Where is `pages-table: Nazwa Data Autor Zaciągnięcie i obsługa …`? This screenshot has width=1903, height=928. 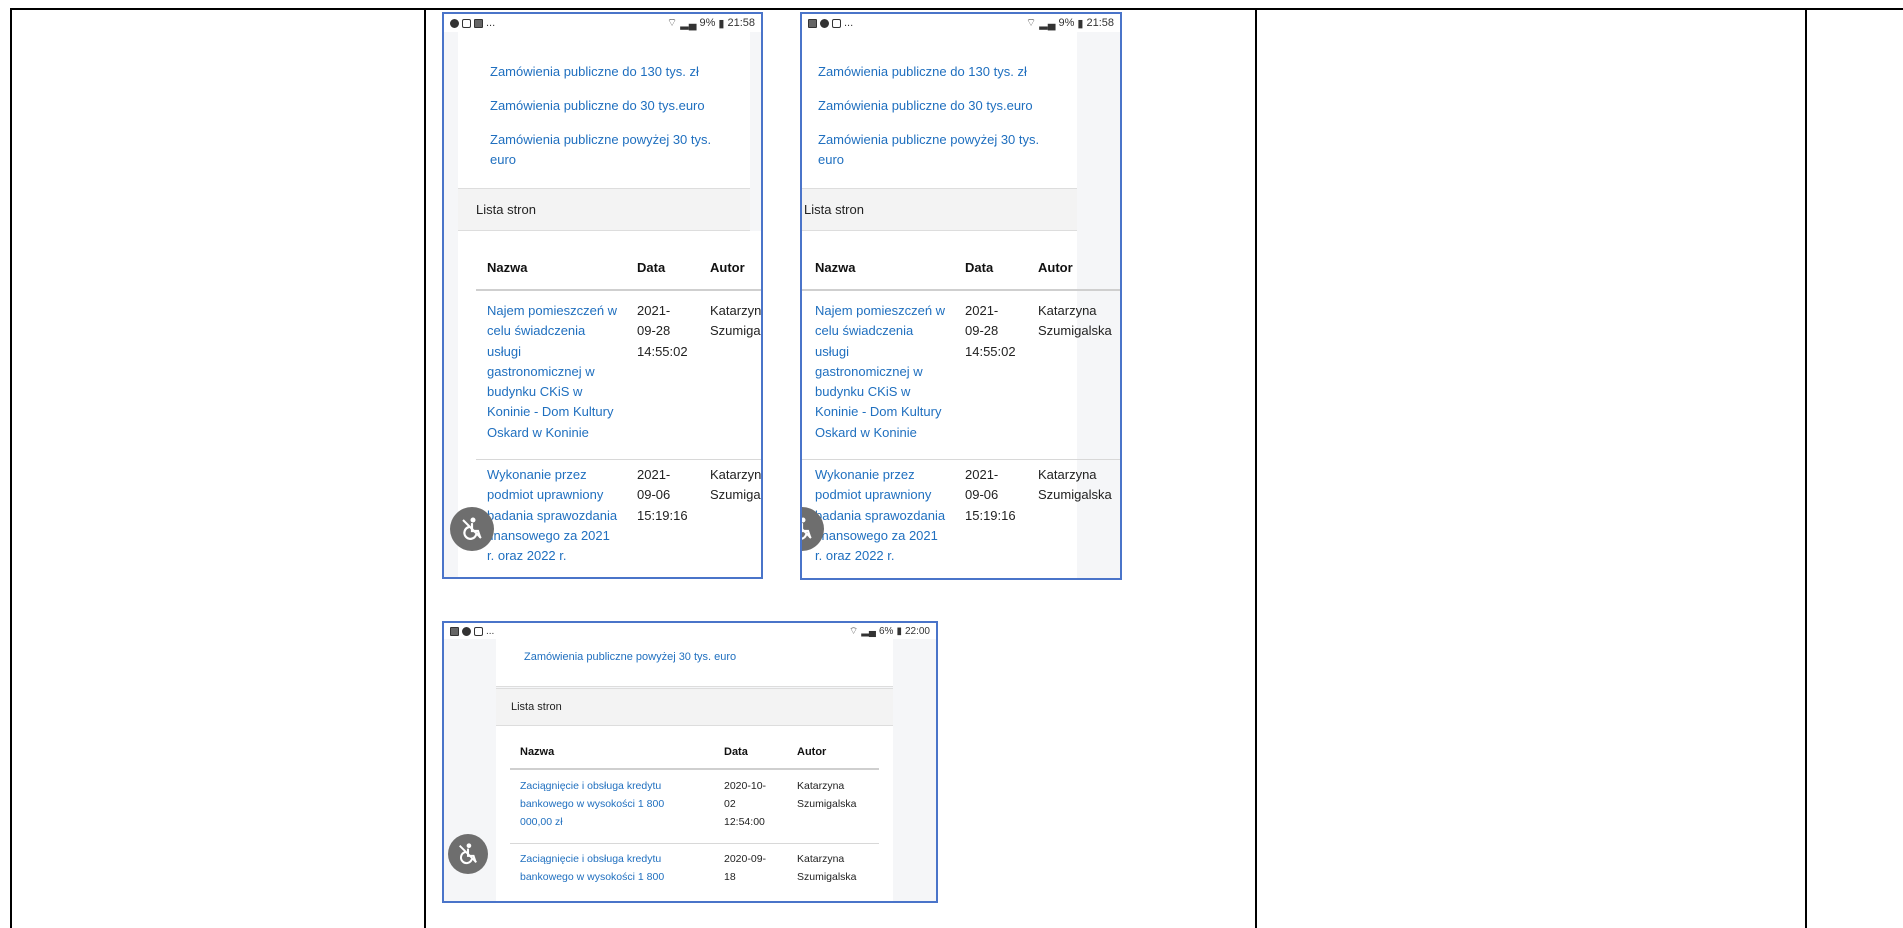 pages-table: Nazwa Data Autor Zaciągnięcie i obsługa … is located at coordinates (694, 813).